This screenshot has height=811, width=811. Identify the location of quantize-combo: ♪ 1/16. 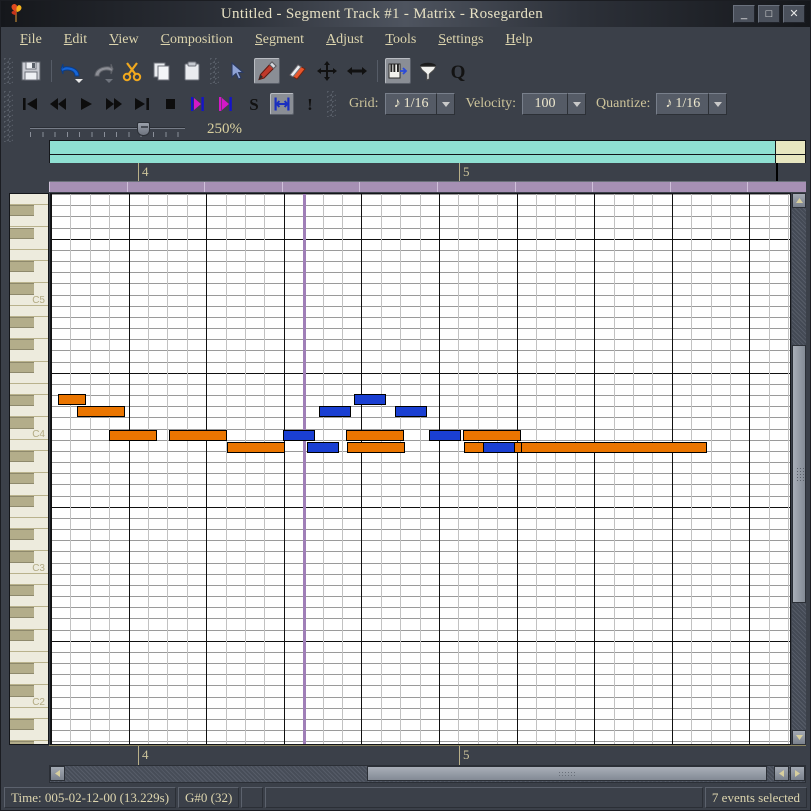
(692, 104).